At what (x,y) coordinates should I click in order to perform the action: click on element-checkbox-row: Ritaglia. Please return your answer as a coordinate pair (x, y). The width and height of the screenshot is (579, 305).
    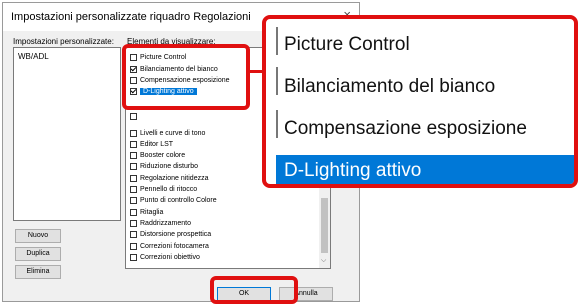
    Looking at the image, I should click on (146, 212).